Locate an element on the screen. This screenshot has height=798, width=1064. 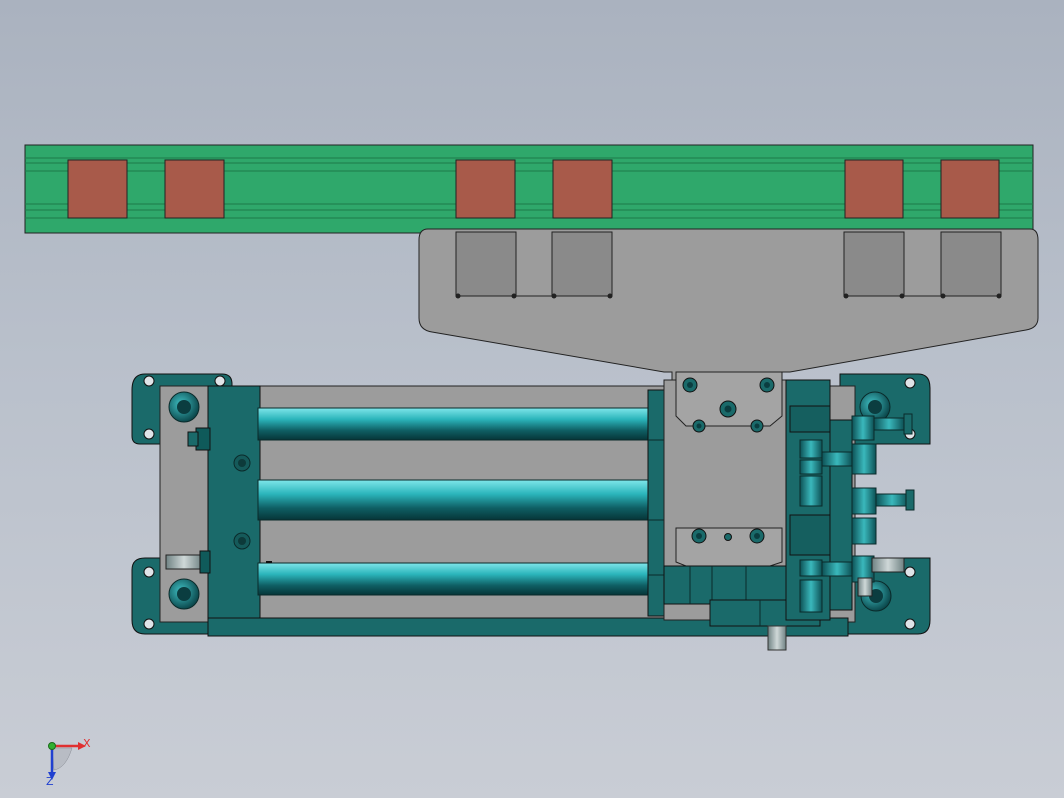
guide-rods is located at coordinates (454, 501).